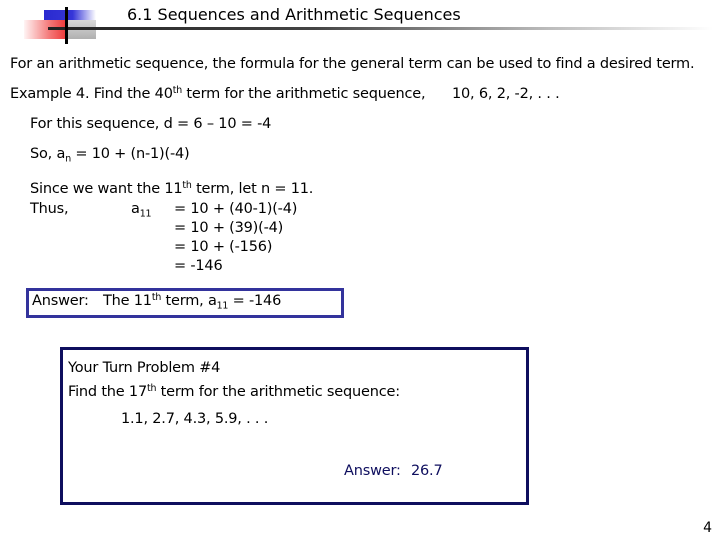 The image size is (720, 540). Describe the element at coordinates (107, 392) in the screenshot. I see `prompt-prefix: Find the 17` at that location.